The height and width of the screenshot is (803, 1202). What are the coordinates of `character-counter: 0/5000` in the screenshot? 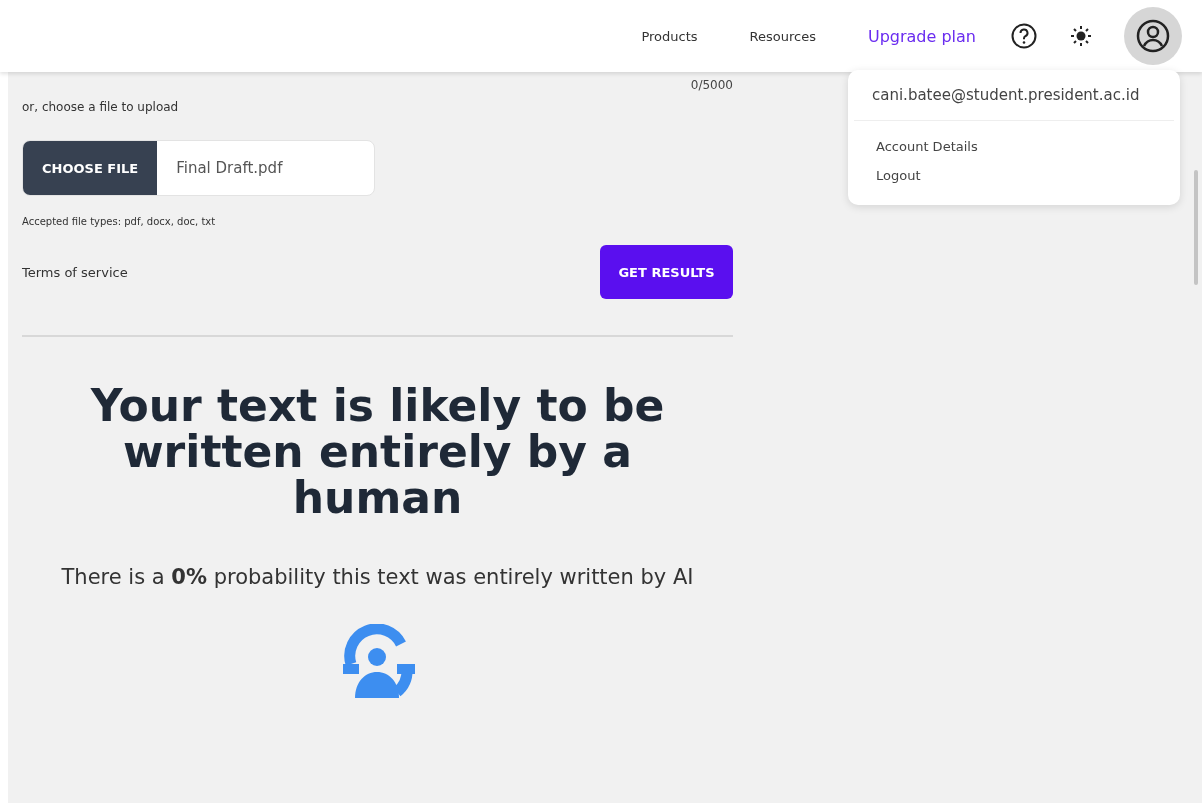 It's located at (711, 85).